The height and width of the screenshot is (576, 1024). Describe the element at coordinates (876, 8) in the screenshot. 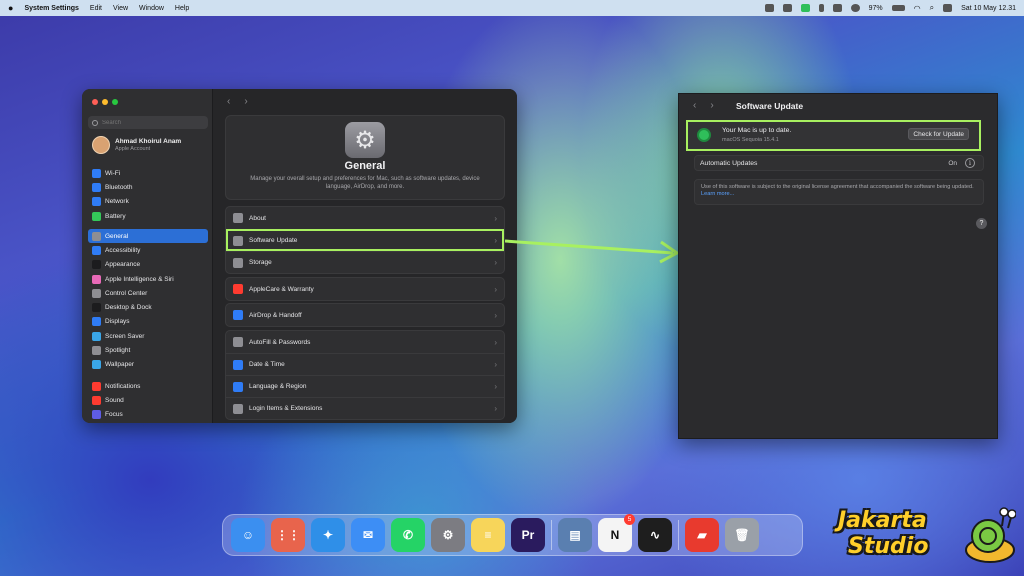

I see `battery-percent: 97%` at that location.